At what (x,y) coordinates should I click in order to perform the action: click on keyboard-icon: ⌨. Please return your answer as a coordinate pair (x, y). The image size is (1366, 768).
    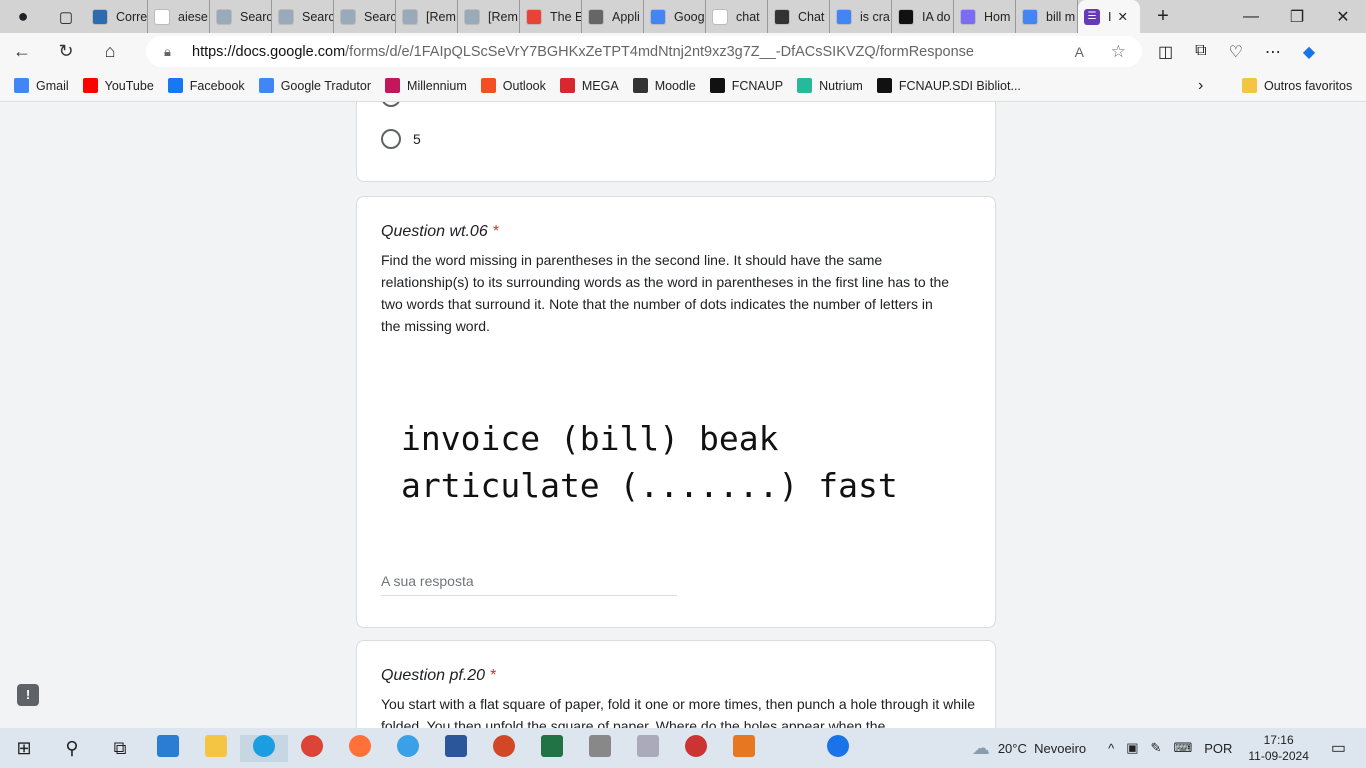
    Looking at the image, I should click on (1182, 748).